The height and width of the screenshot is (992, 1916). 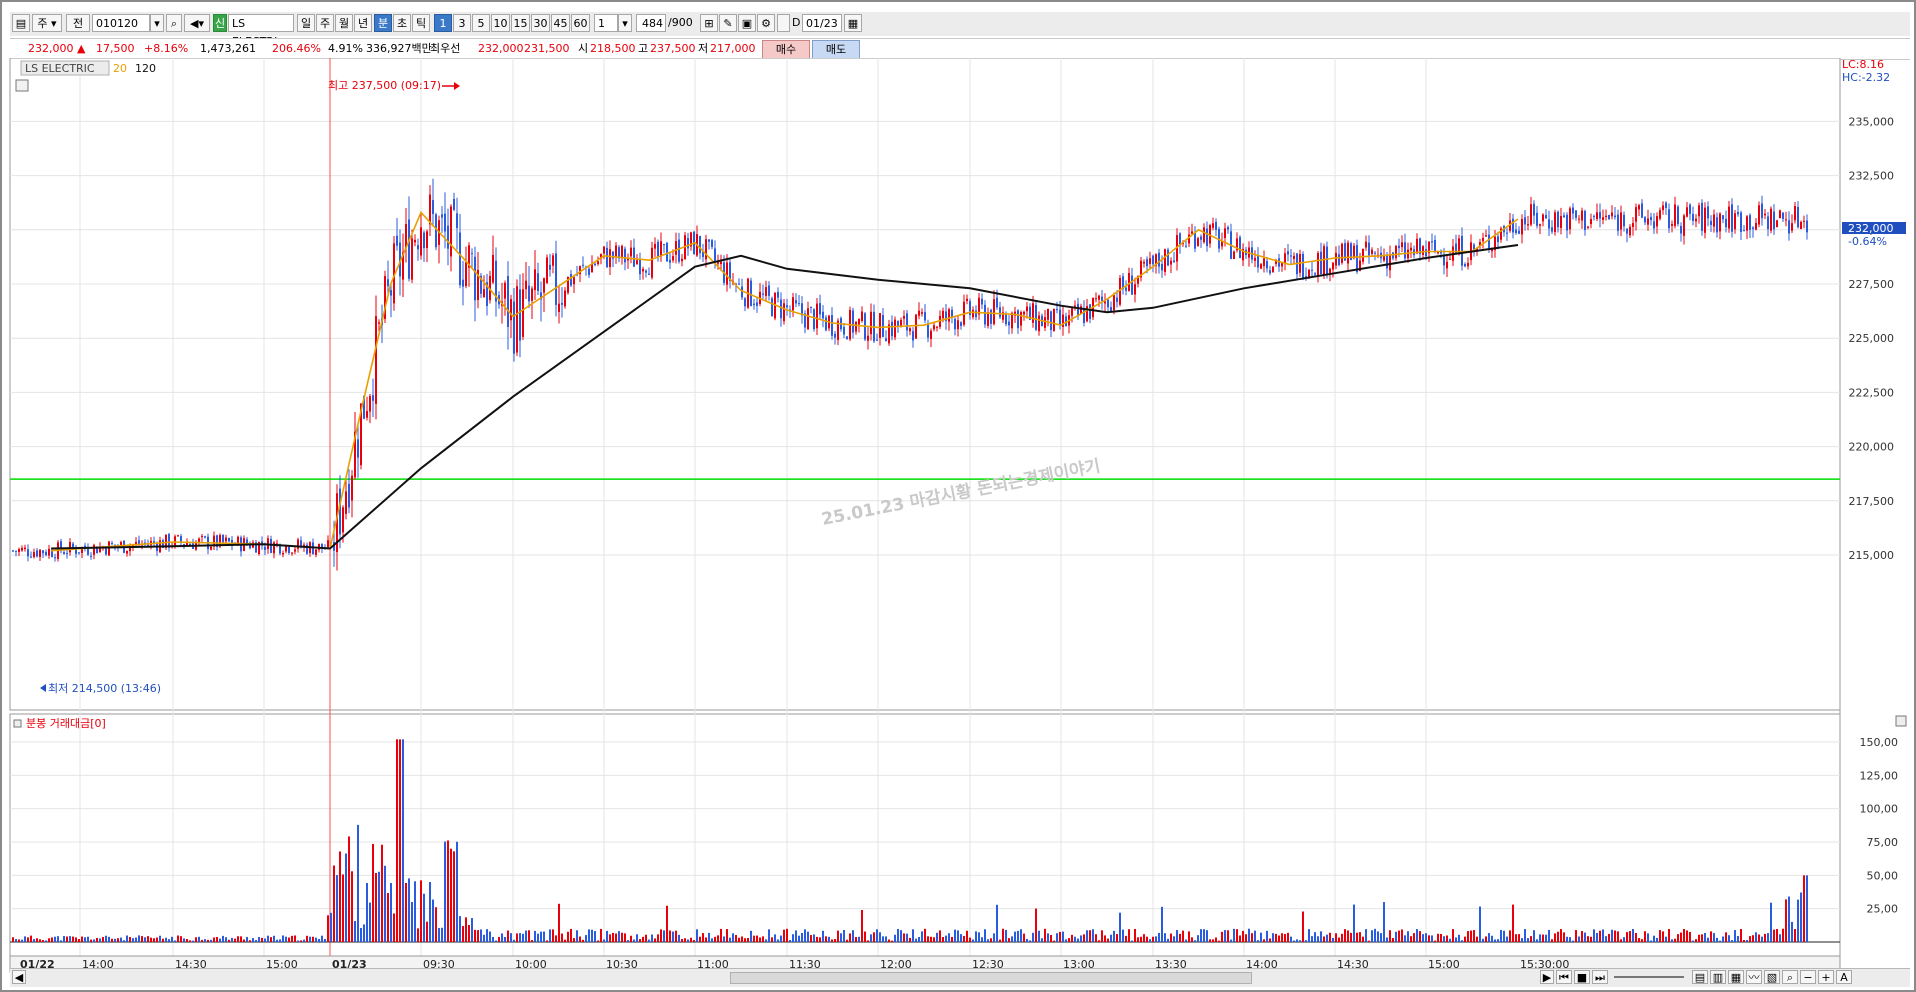 I want to click on grid-icon: ▧, so click(x=1772, y=977).